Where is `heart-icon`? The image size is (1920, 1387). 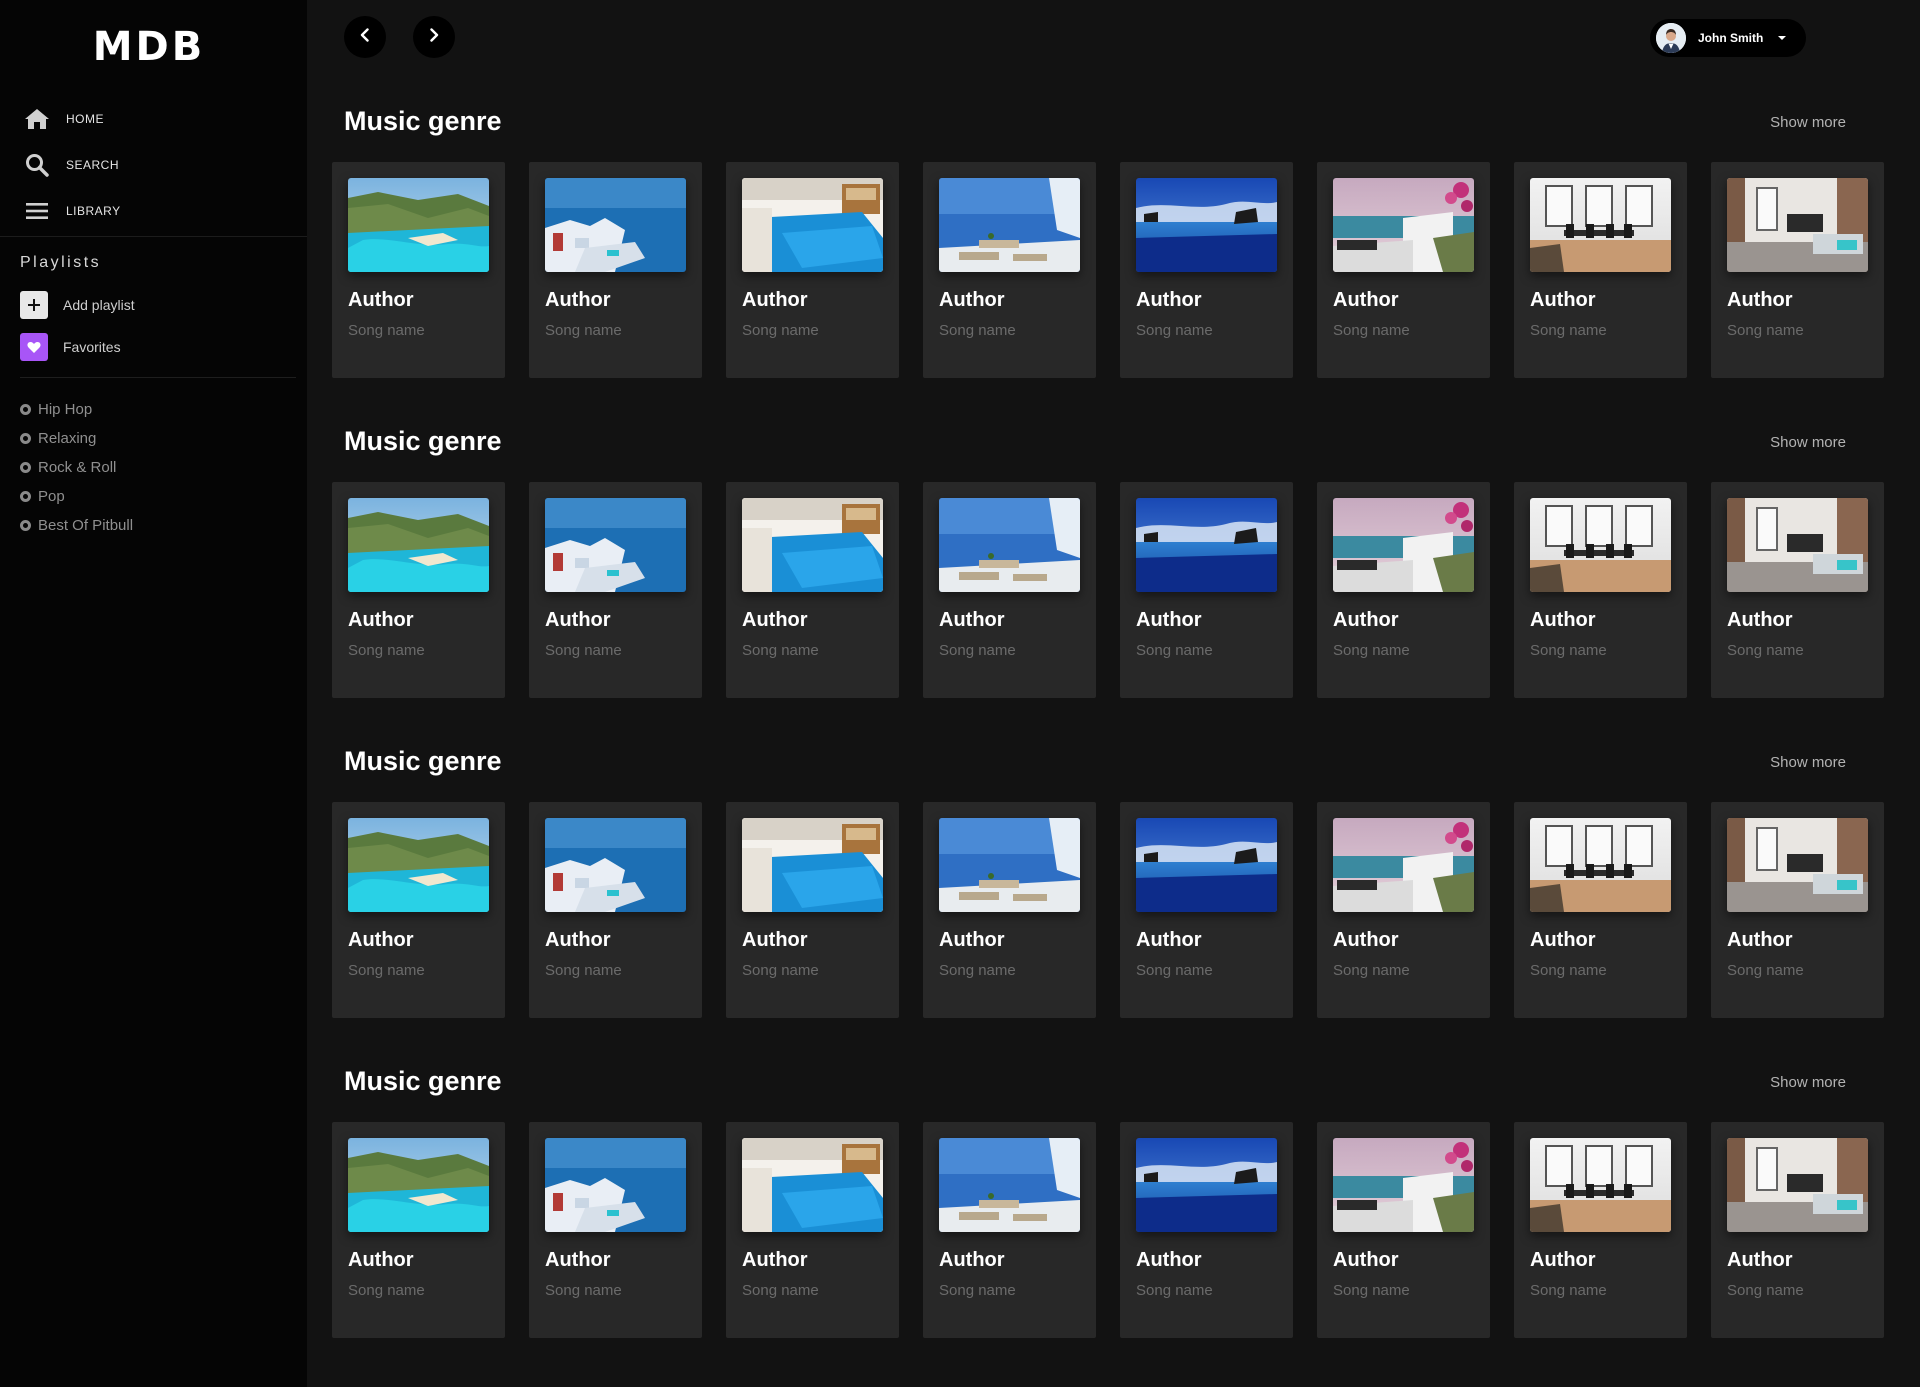 heart-icon is located at coordinates (34, 347).